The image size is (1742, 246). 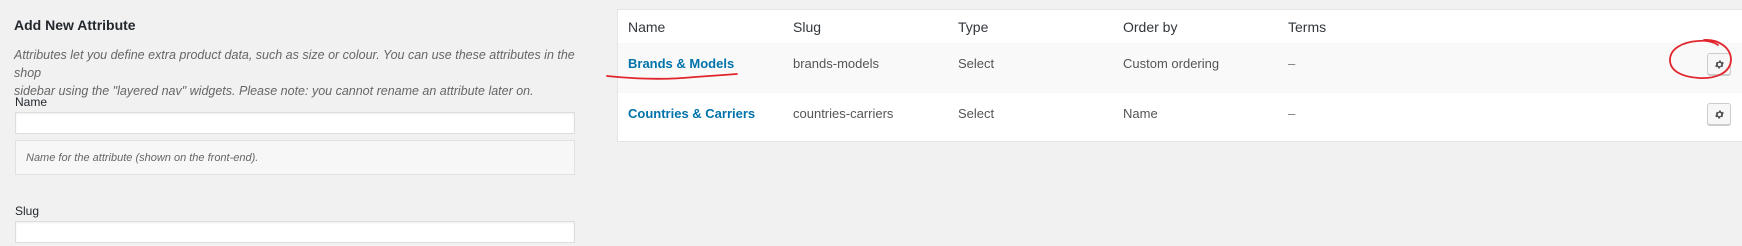 What do you see at coordinates (295, 232) in the screenshot?
I see `slug-input` at bounding box center [295, 232].